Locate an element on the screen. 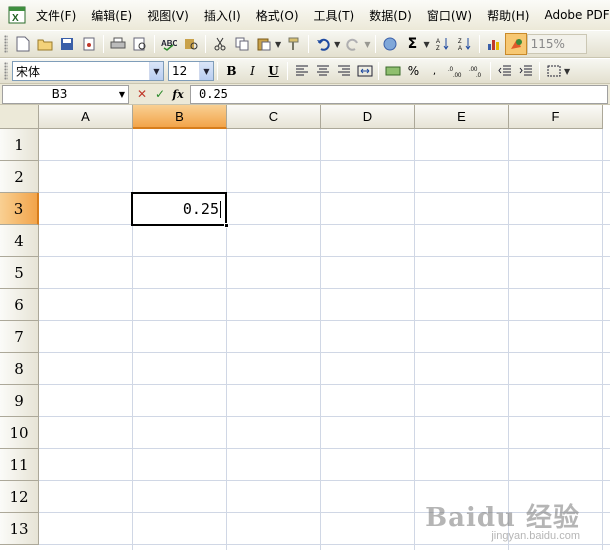 This screenshot has height=550, width=610. paste-dropdown-icon: ▼ is located at coordinates (278, 44).